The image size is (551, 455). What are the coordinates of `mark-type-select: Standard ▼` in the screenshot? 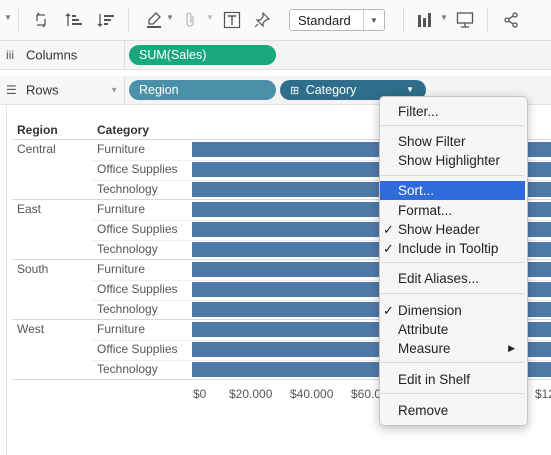 It's located at (337, 20).